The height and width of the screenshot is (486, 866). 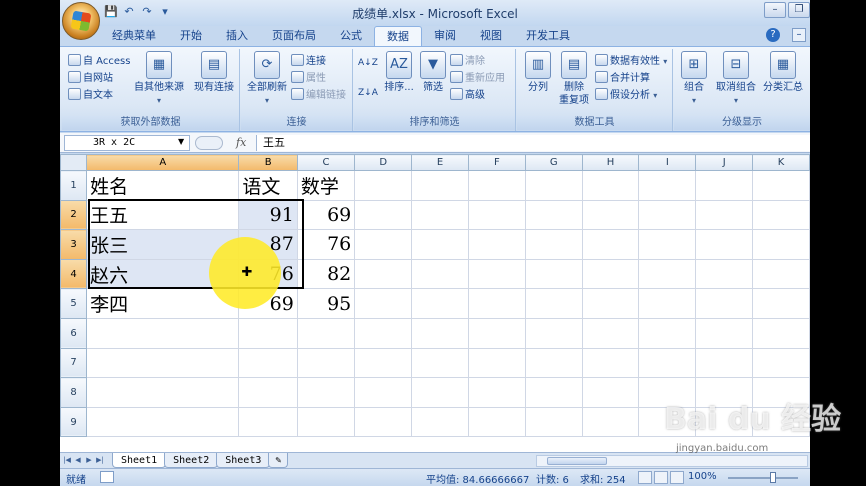 I want to click on from-text-button: 自文本, so click(x=90, y=95).